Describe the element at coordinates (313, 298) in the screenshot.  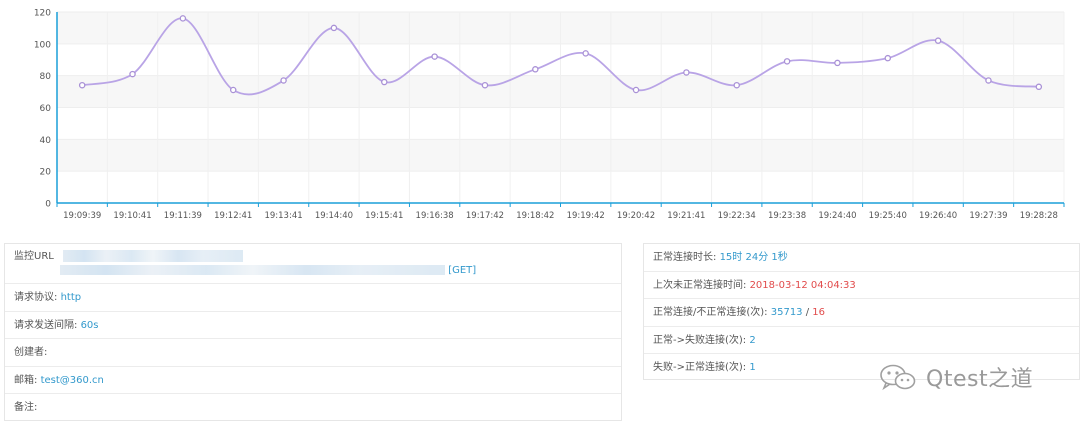
I see `protocol-row: 请求协议: http` at that location.